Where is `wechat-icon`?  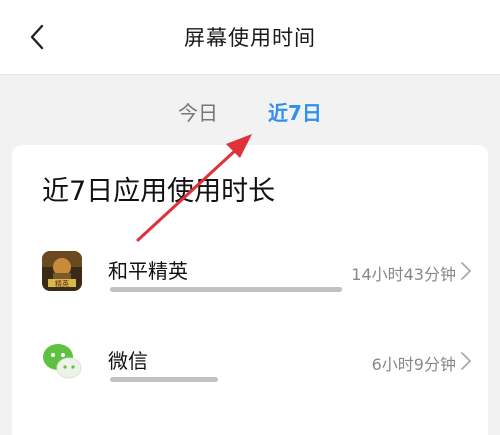
wechat-icon is located at coordinates (62, 361).